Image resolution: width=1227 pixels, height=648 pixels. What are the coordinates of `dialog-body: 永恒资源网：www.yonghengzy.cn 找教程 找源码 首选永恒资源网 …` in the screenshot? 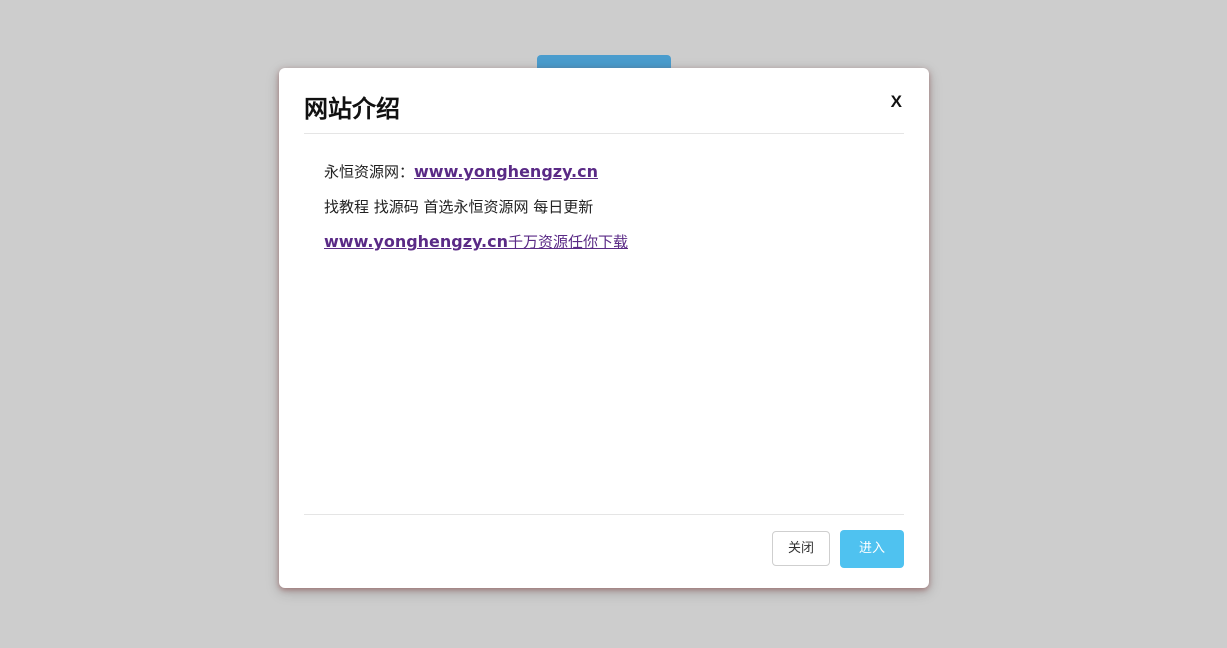 It's located at (614, 210).